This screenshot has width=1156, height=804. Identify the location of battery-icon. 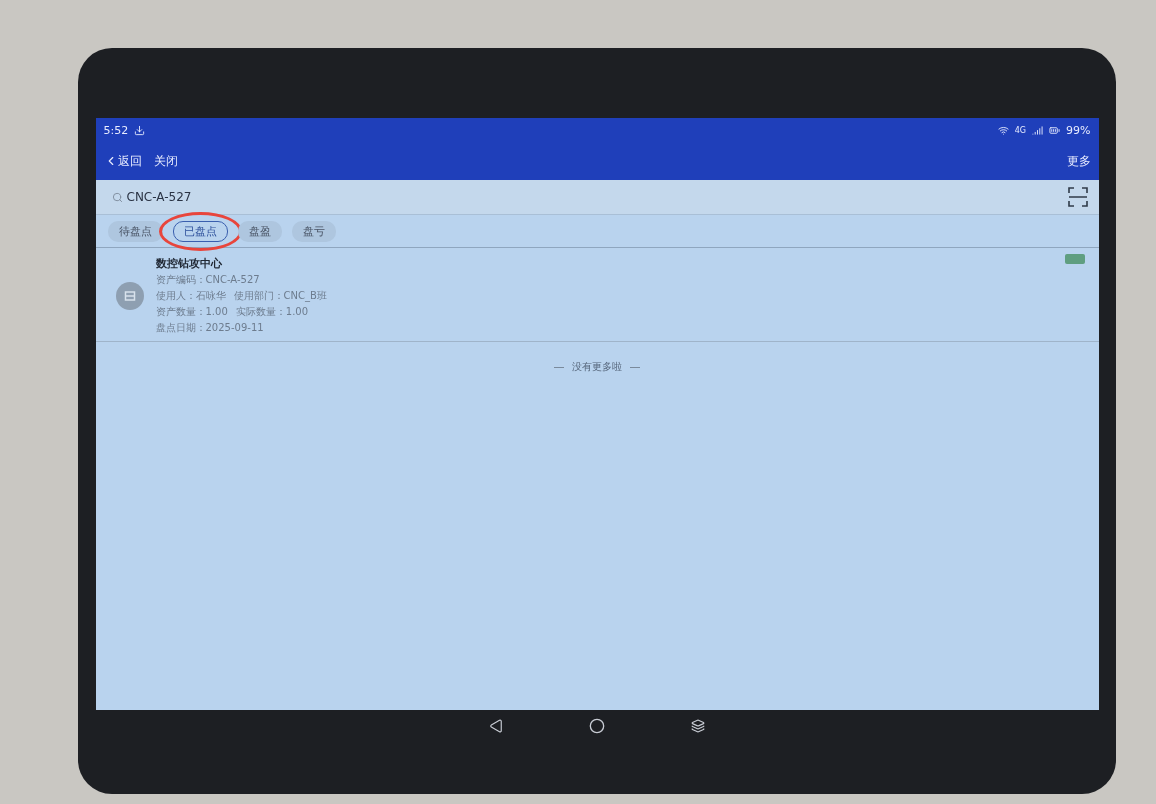
(1055, 130).